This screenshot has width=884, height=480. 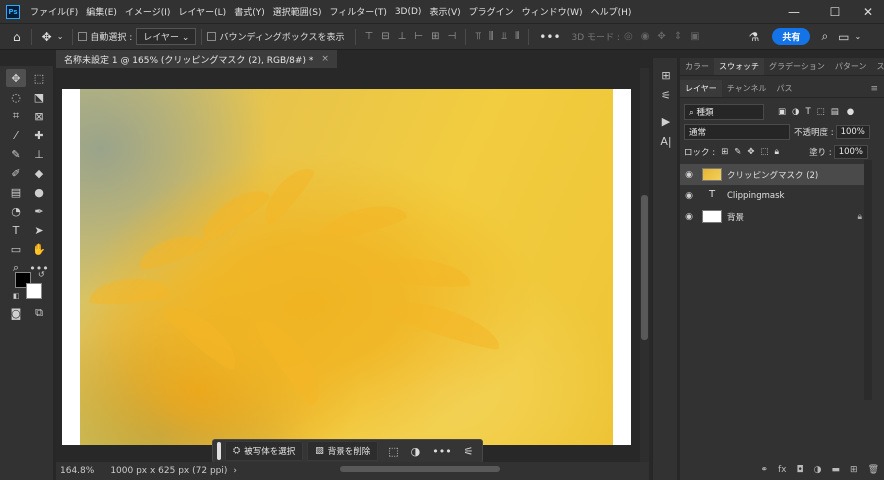 I want to click on layer-effects-icon: fx, so click(x=782, y=470).